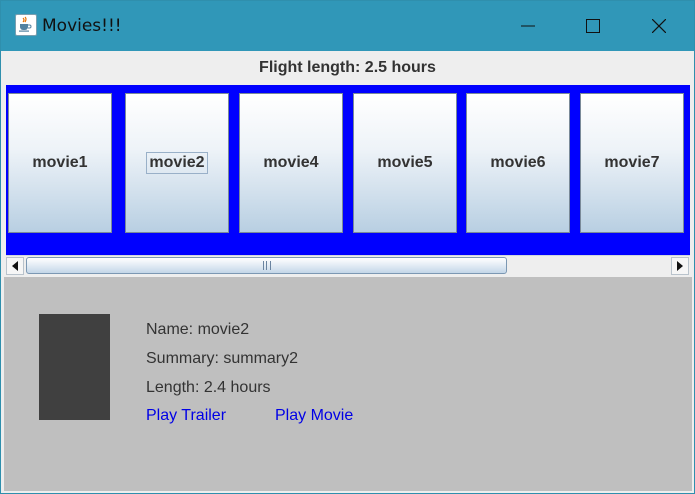 This screenshot has height=494, width=695. I want to click on movie-button-6: movie6, so click(518, 163).